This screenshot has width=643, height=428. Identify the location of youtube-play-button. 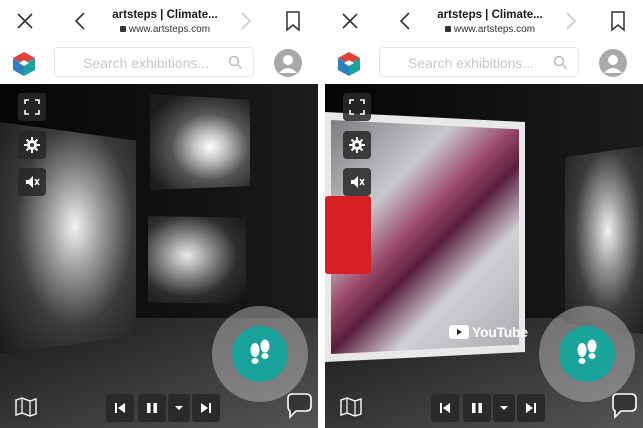
(348, 235).